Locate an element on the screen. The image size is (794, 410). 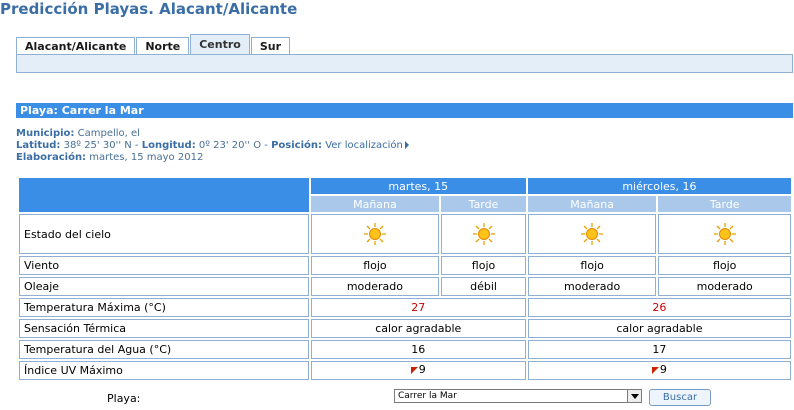
chevron-down-icon is located at coordinates (634, 396).